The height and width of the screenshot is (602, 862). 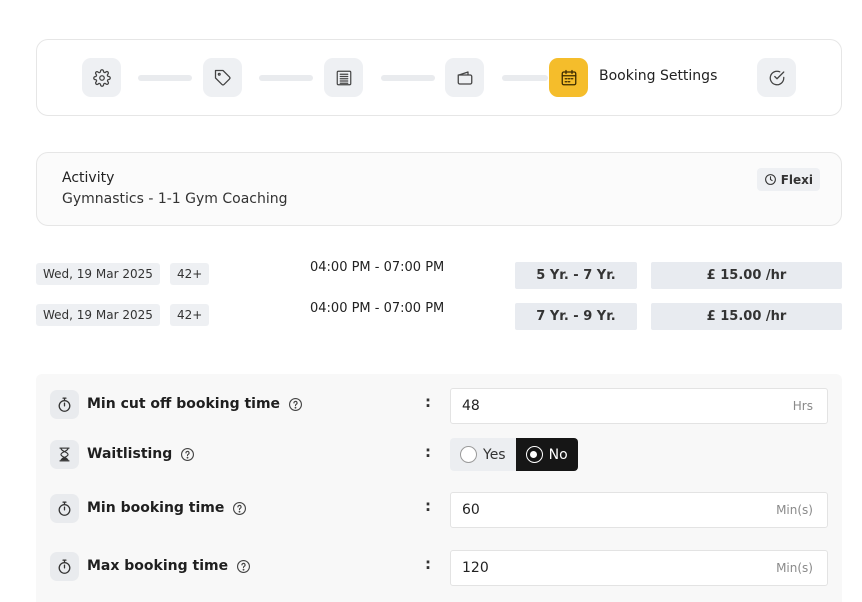 I want to click on min-cutoff-row: Min cut off booking time : 48 Hrs, so click(x=439, y=406).